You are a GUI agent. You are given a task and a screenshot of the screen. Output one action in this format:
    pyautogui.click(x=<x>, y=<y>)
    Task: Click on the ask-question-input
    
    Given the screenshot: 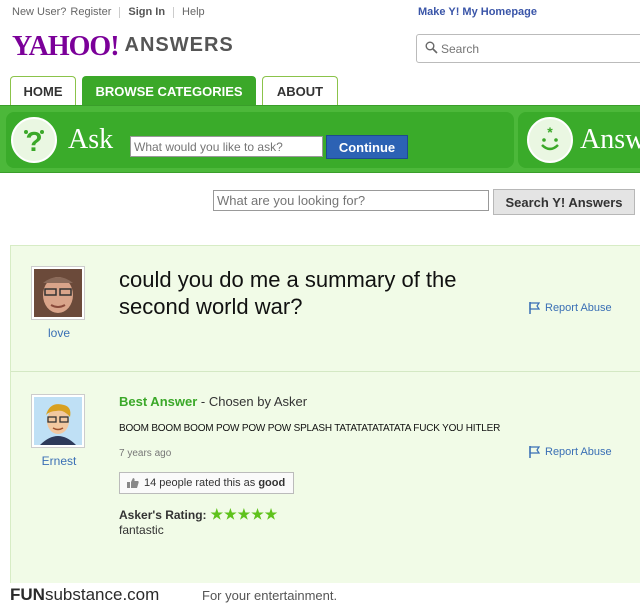 What is the action you would take?
    pyautogui.click(x=226, y=146)
    